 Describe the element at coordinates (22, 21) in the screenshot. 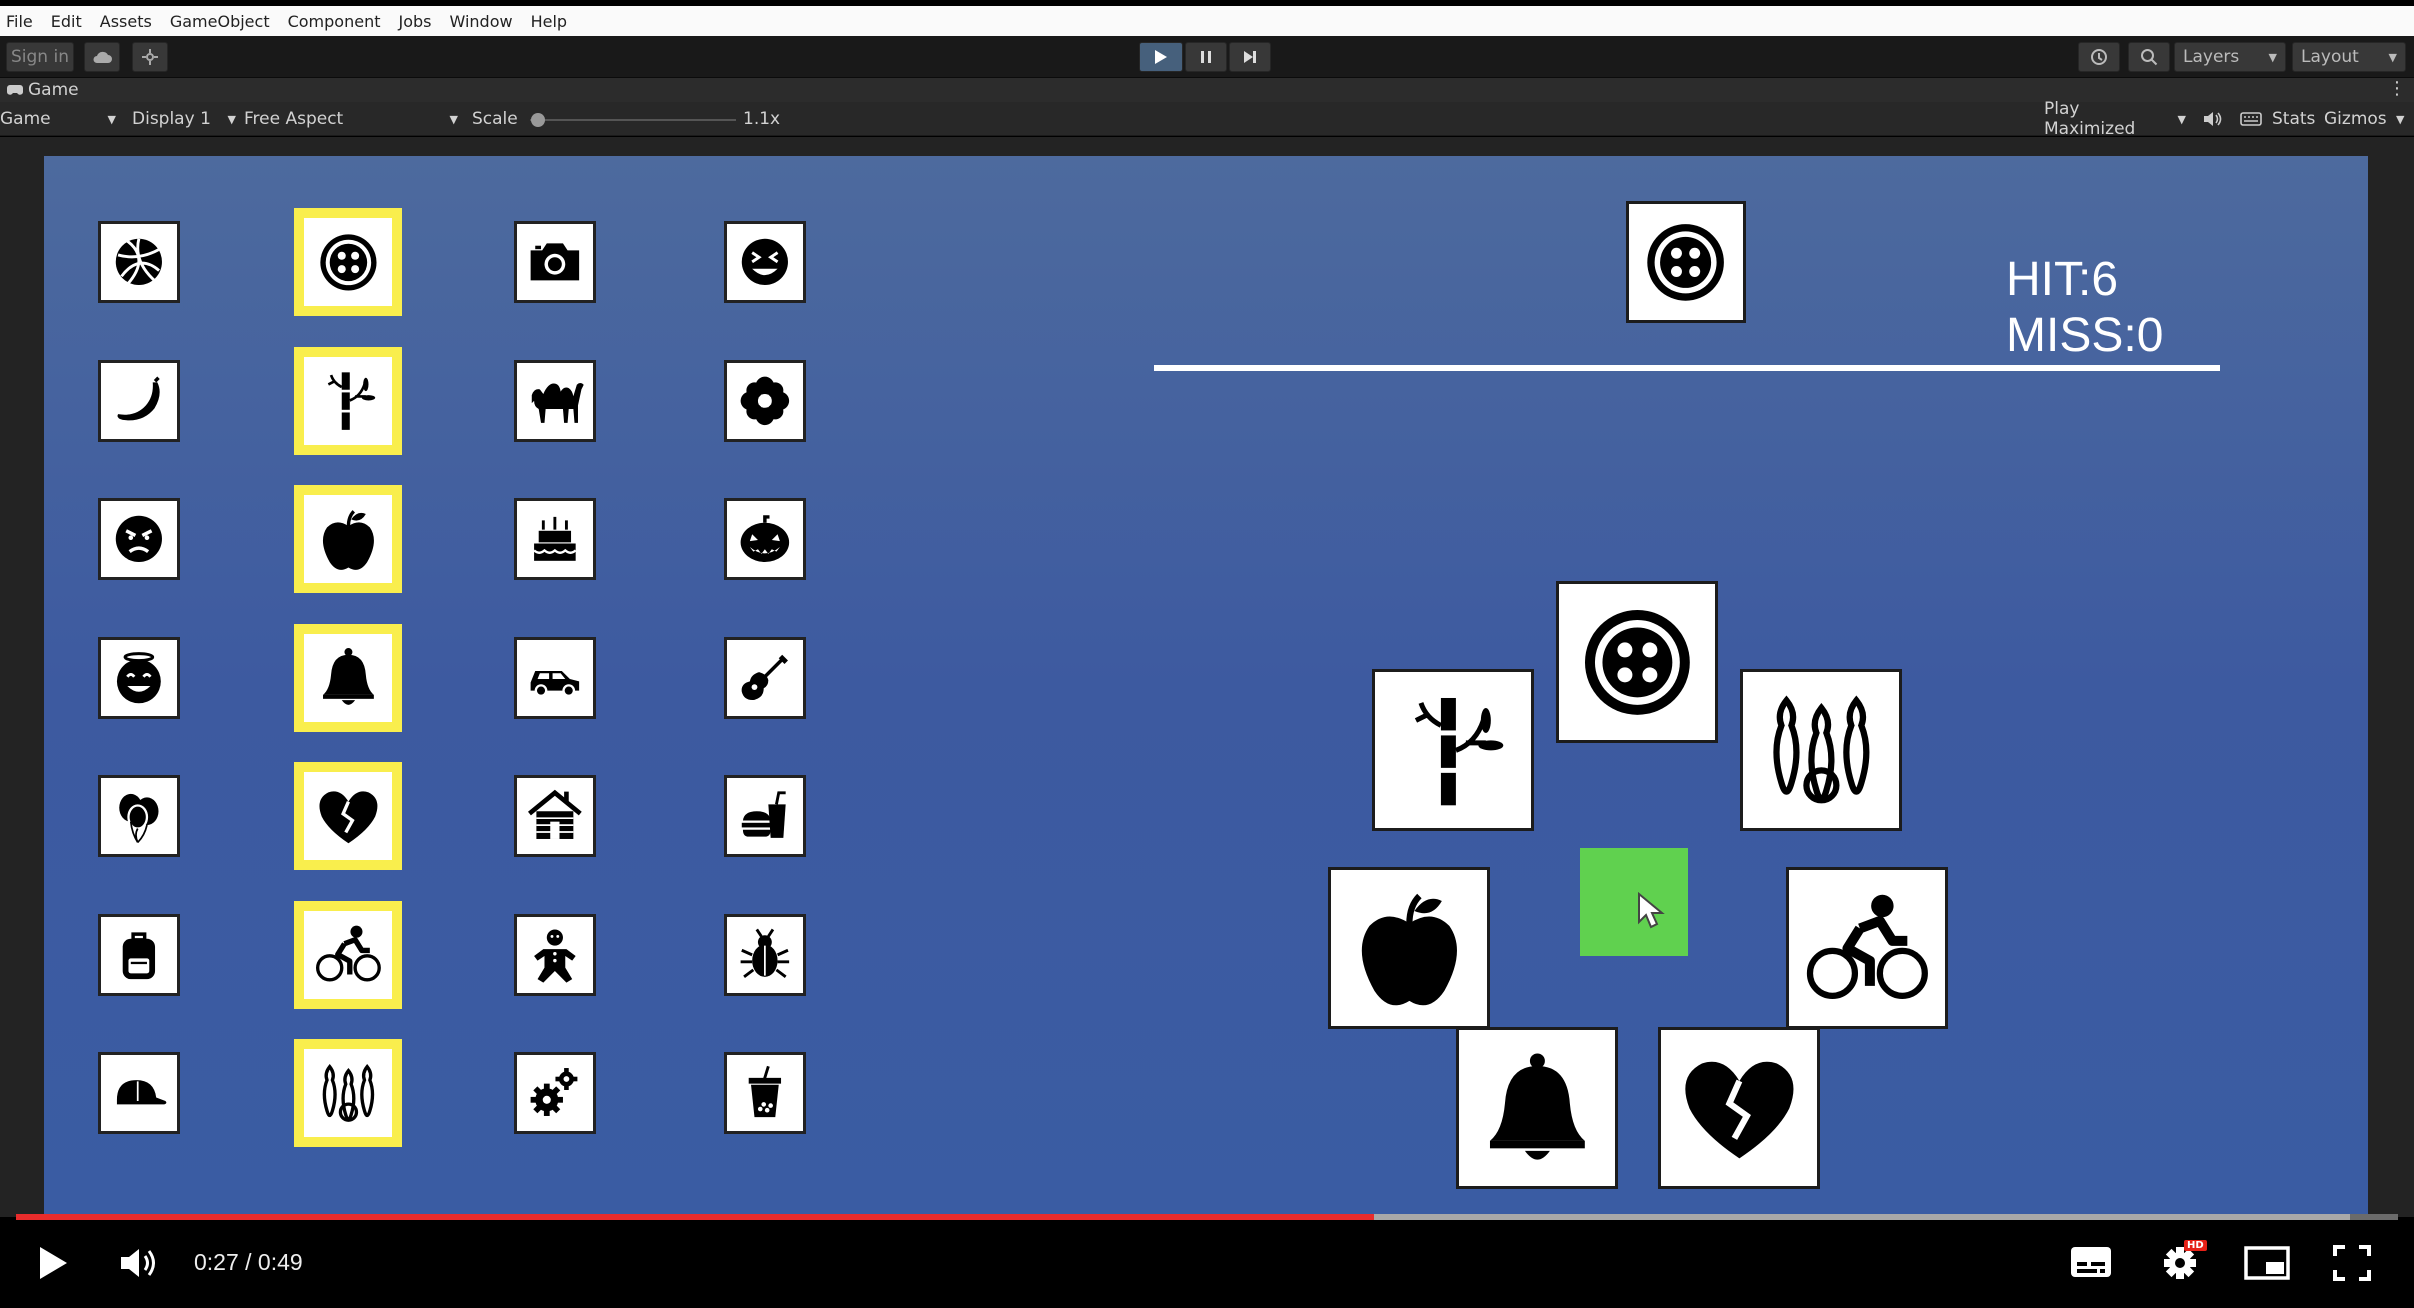

I see `menu-file: File` at that location.